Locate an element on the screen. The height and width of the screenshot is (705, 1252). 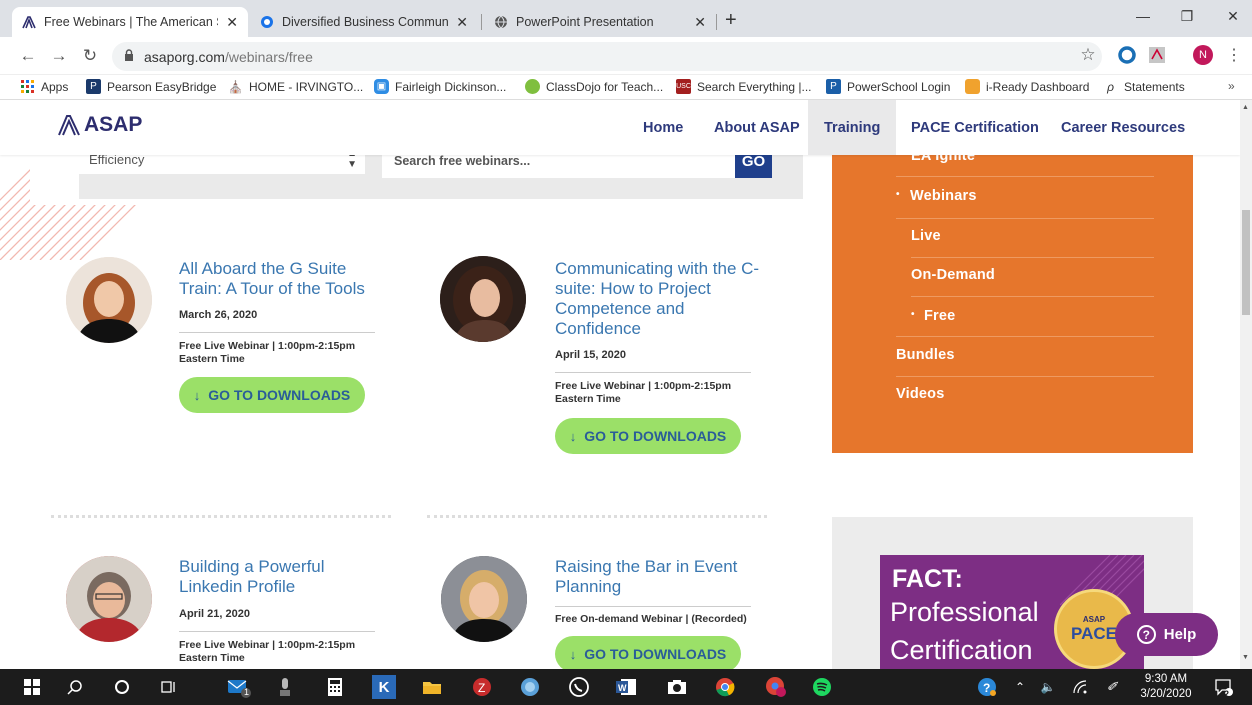
file-explorer-icon is located at coordinates (432, 687).